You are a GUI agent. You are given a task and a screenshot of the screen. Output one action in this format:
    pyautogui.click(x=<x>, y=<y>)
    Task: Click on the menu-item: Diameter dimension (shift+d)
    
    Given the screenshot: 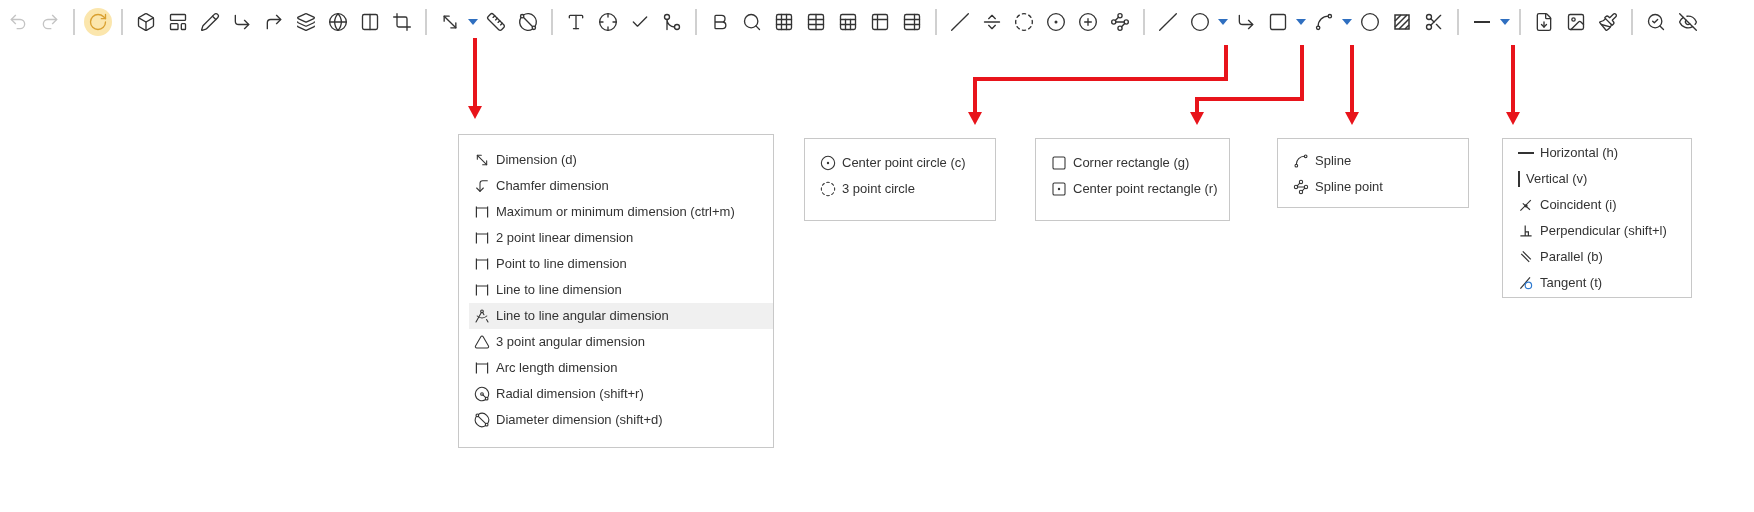 What is the action you would take?
    pyautogui.click(x=621, y=420)
    